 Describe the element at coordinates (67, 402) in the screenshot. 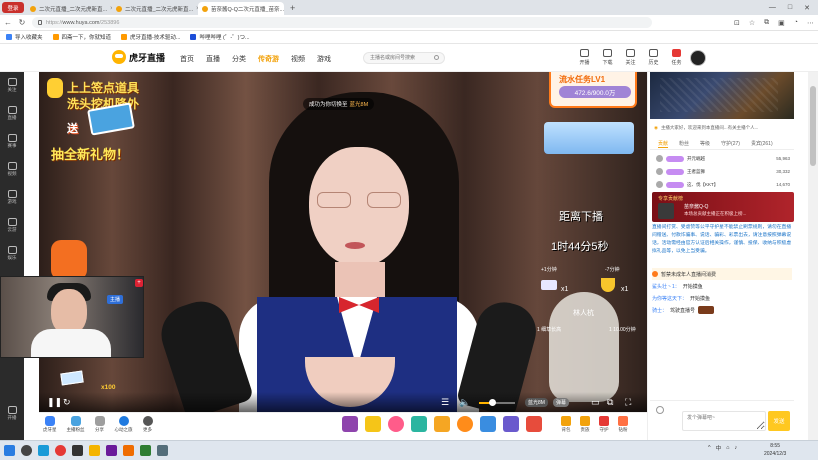

I see `refresh-stream-icon: ↻` at that location.